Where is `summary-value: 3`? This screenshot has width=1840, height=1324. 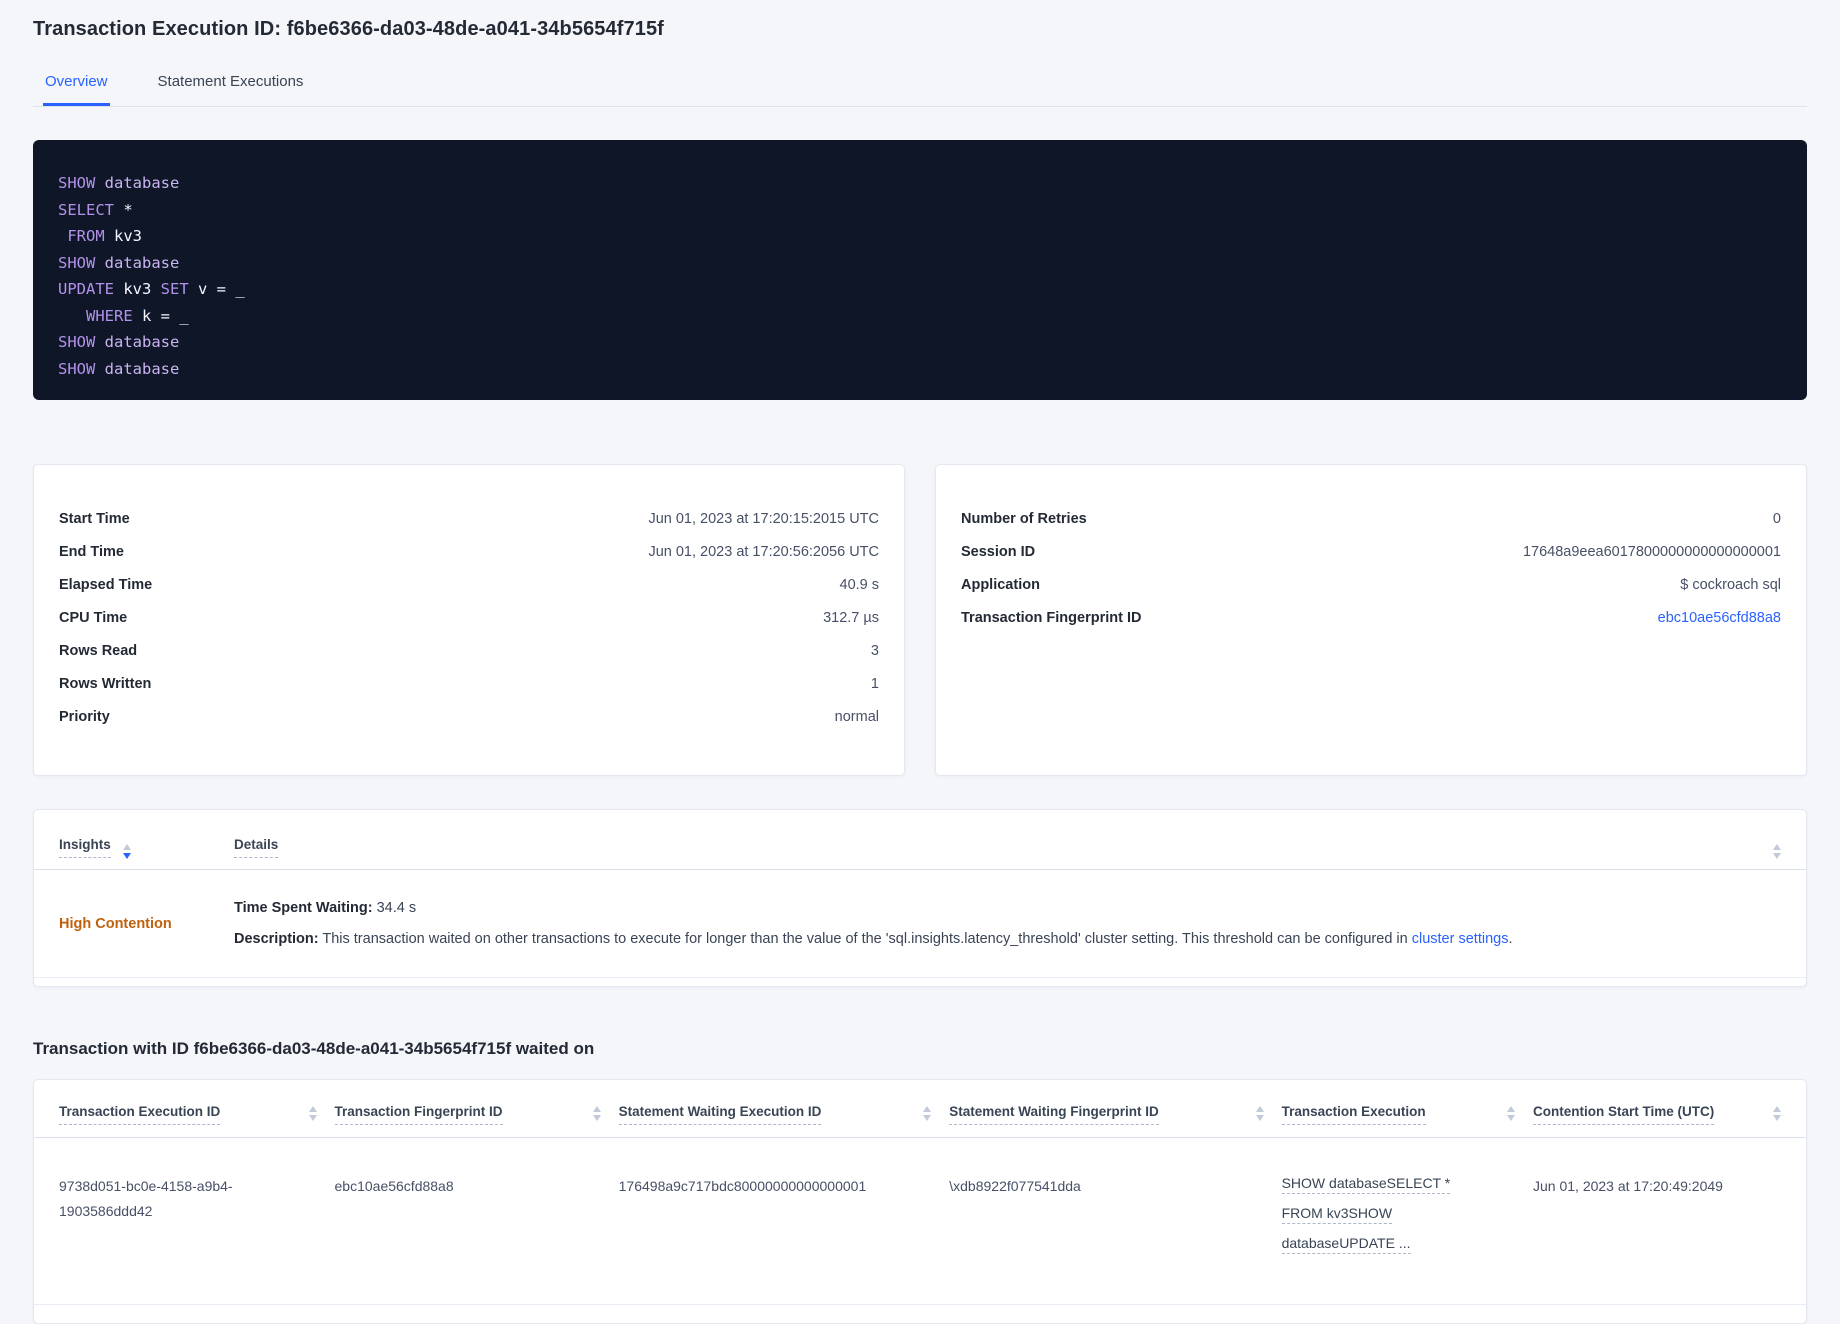
summary-value: 3 is located at coordinates (874, 650).